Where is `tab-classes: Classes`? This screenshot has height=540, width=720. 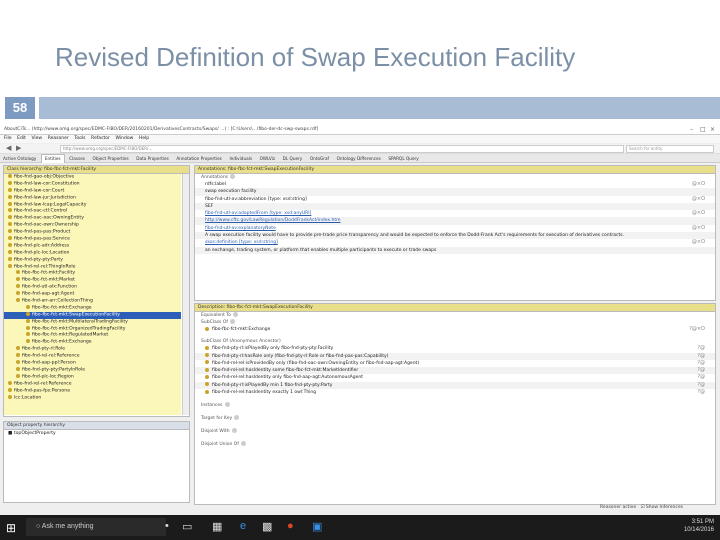 tab-classes: Classes is located at coordinates (77, 159).